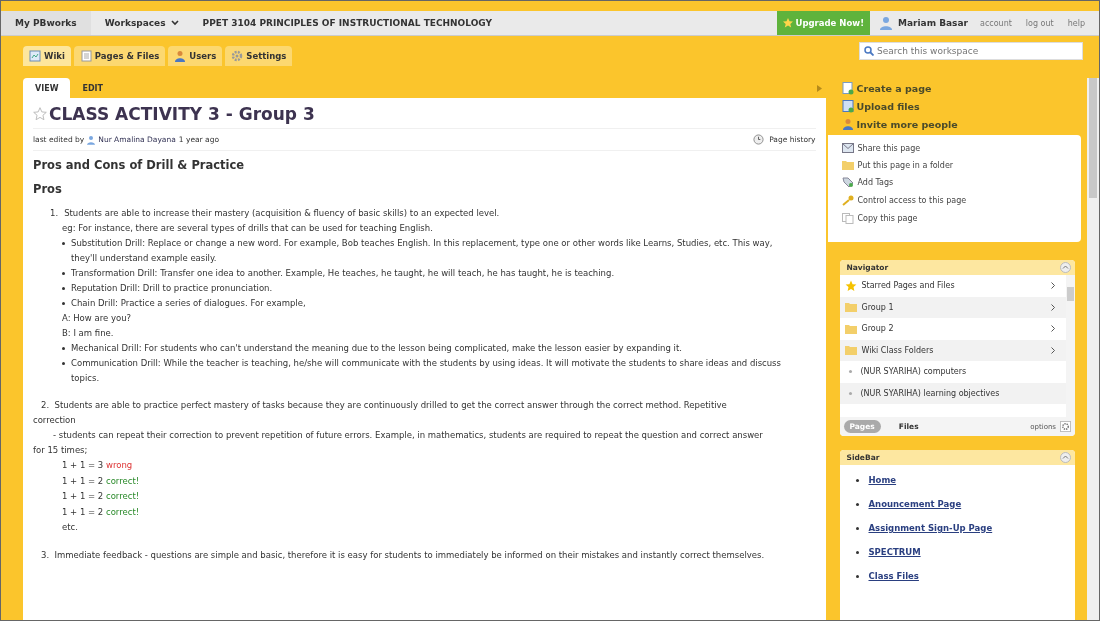  What do you see at coordinates (188, 303) in the screenshot?
I see `list-text: Chain Drill: Practice a series of dialogues. For example,` at bounding box center [188, 303].